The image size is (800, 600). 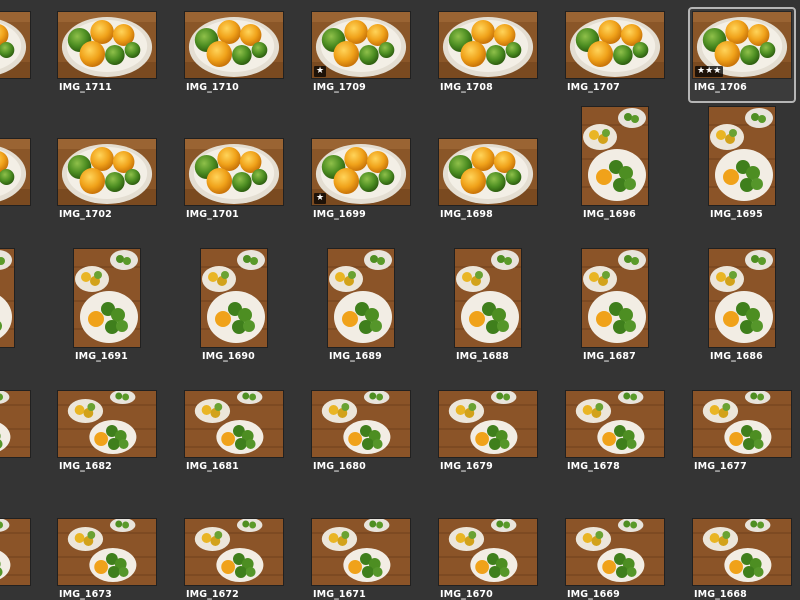 What do you see at coordinates (101, 356) in the screenshot?
I see `photo-filename-label: IMG_1691` at bounding box center [101, 356].